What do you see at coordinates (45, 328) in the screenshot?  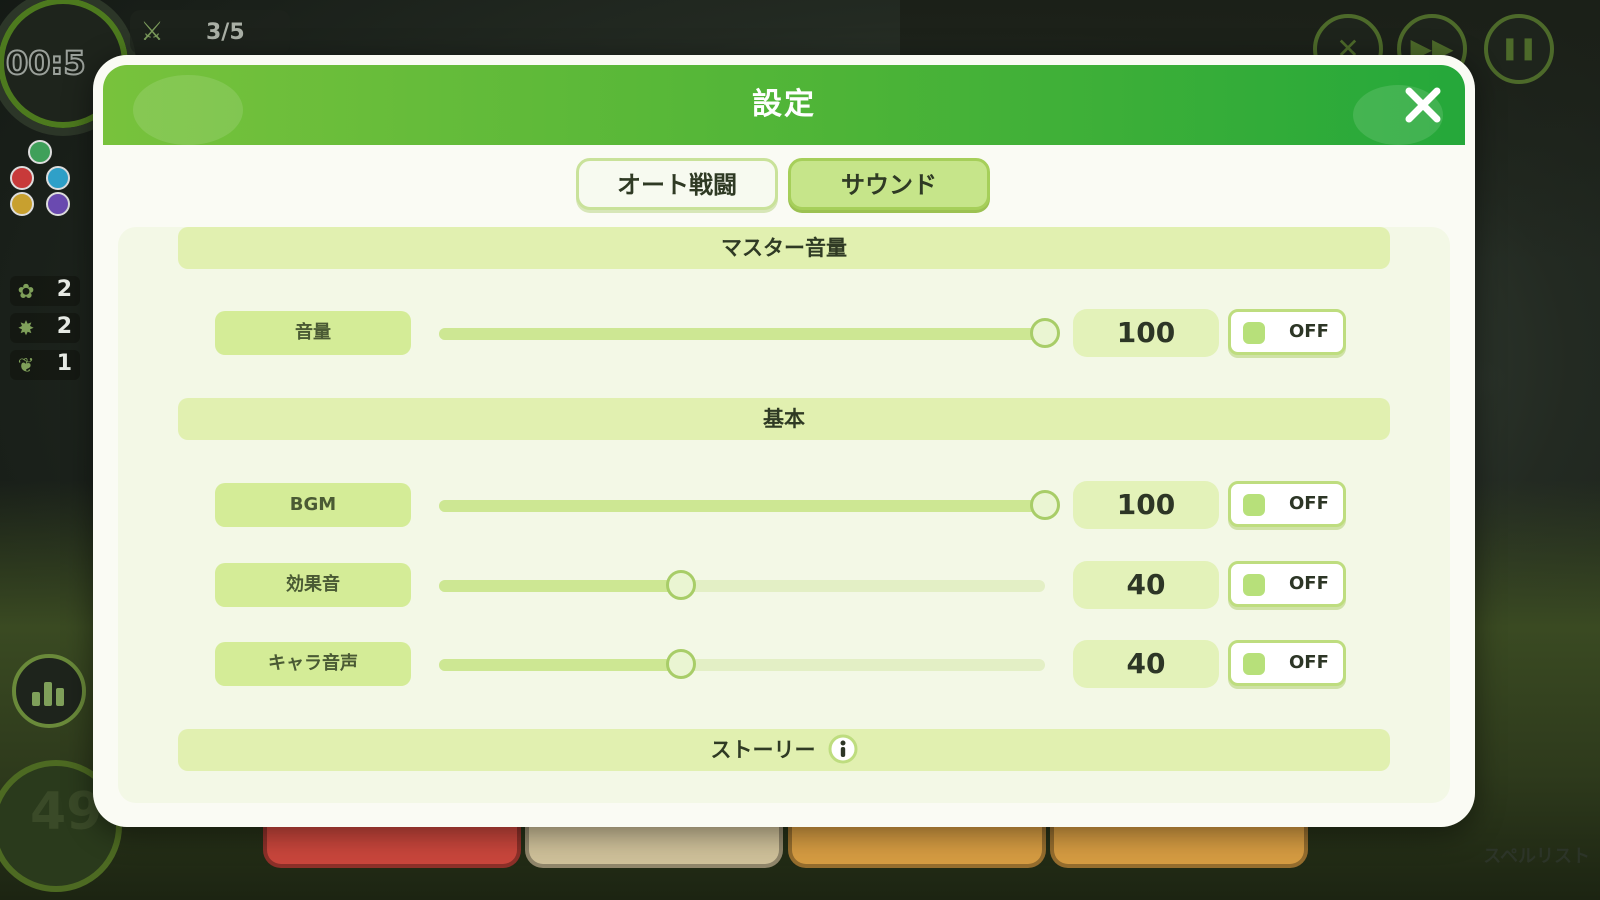 I see `unit-count-2: ✸ 2` at bounding box center [45, 328].